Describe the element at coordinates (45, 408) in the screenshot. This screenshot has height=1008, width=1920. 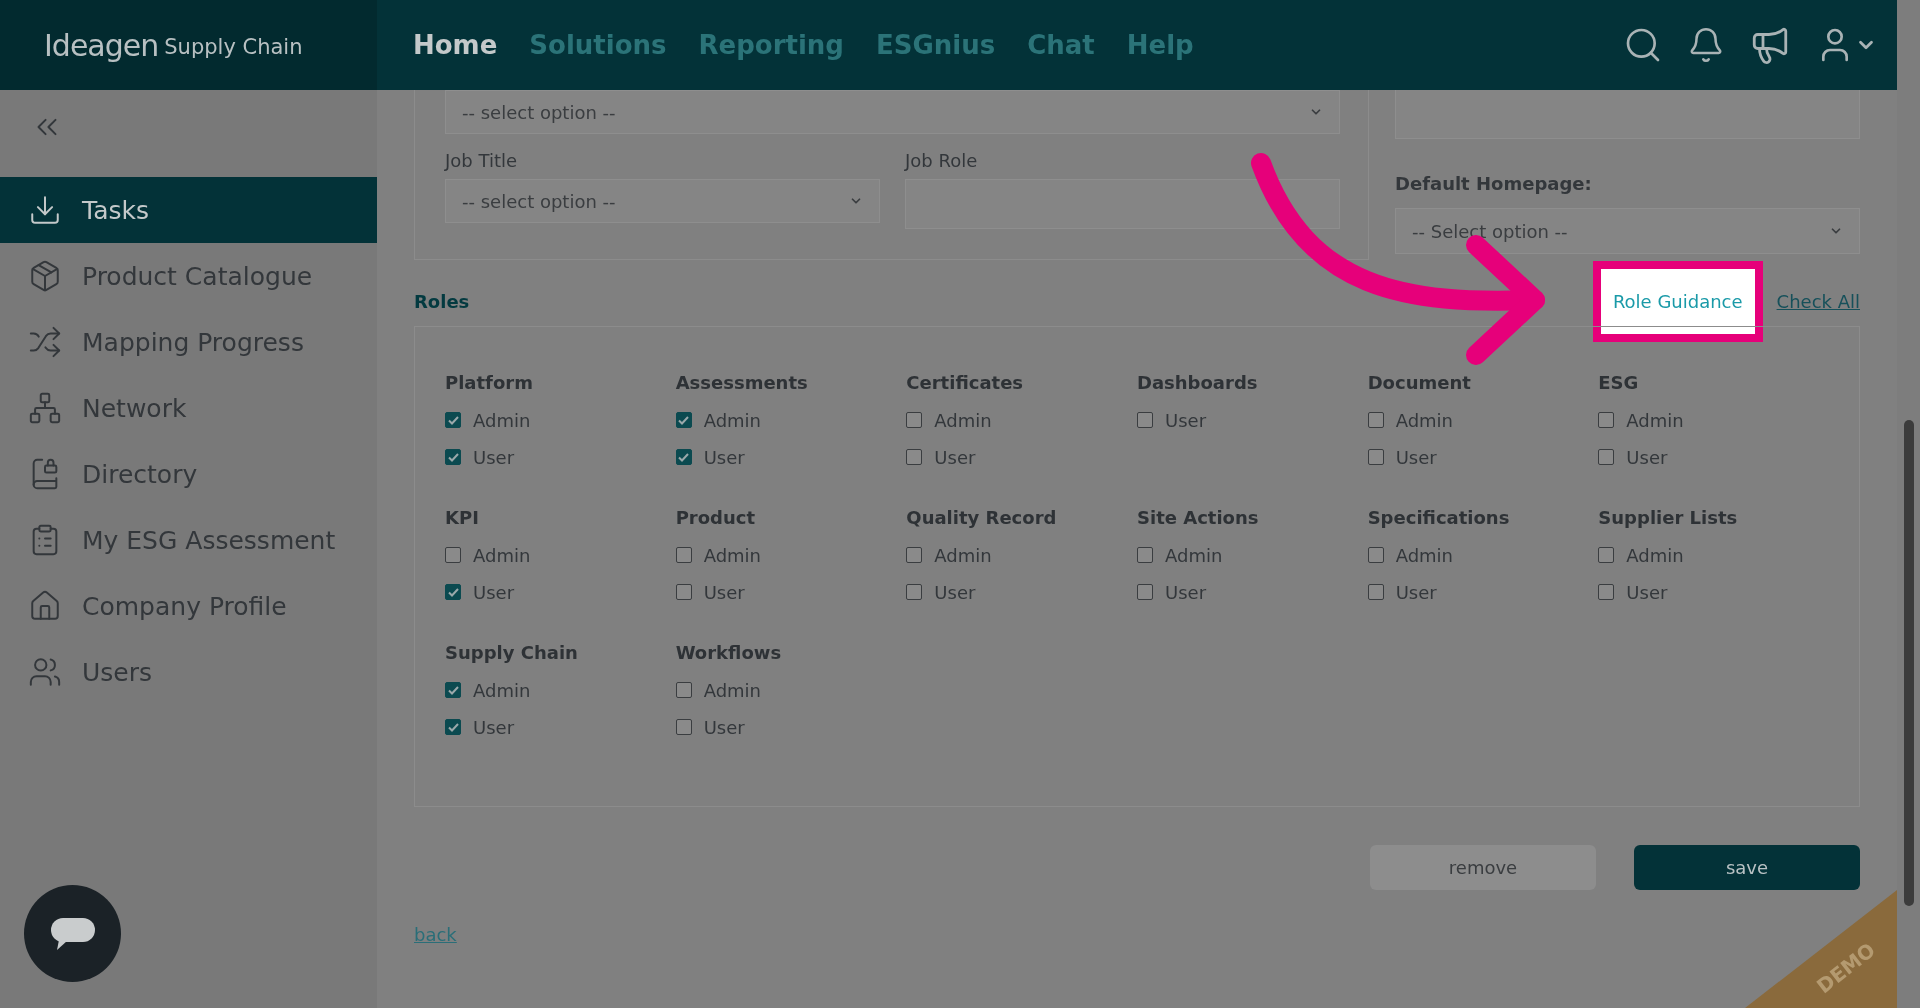
I see `network-icon` at that location.